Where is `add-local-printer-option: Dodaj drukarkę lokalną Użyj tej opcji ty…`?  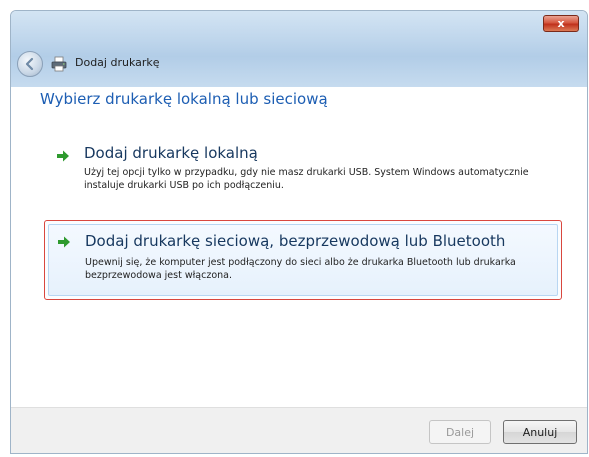
add-local-printer-option: Dodaj drukarkę lokalną Użyj tej opcji ty… is located at coordinates (303, 174).